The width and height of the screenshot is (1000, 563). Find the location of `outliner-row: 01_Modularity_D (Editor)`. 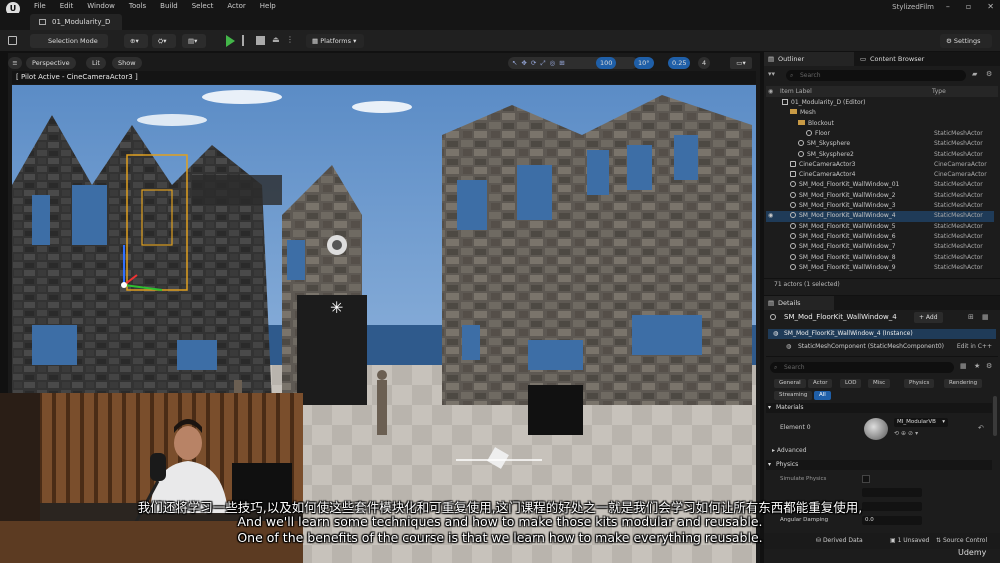

outliner-row: 01_Modularity_D (Editor) is located at coordinates (880, 103).